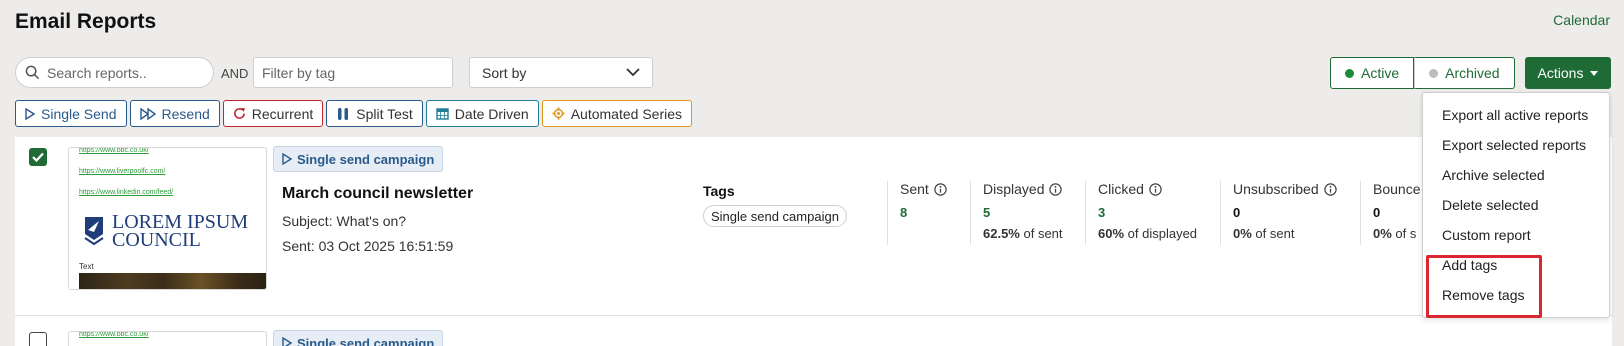 The image size is (1624, 346). Describe the element at coordinates (561, 72) in the screenshot. I see `sort-select: Sort by` at that location.